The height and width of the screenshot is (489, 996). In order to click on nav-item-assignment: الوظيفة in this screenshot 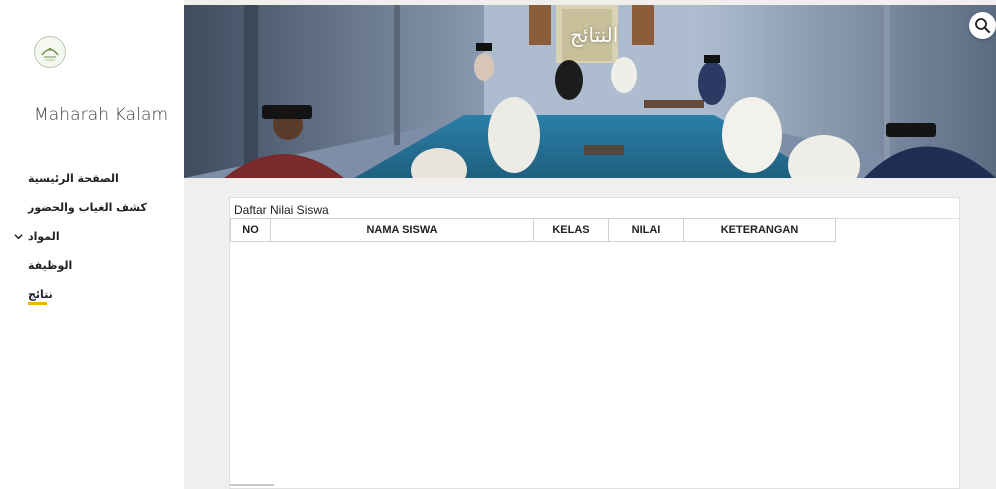, I will do `click(103, 271)`.